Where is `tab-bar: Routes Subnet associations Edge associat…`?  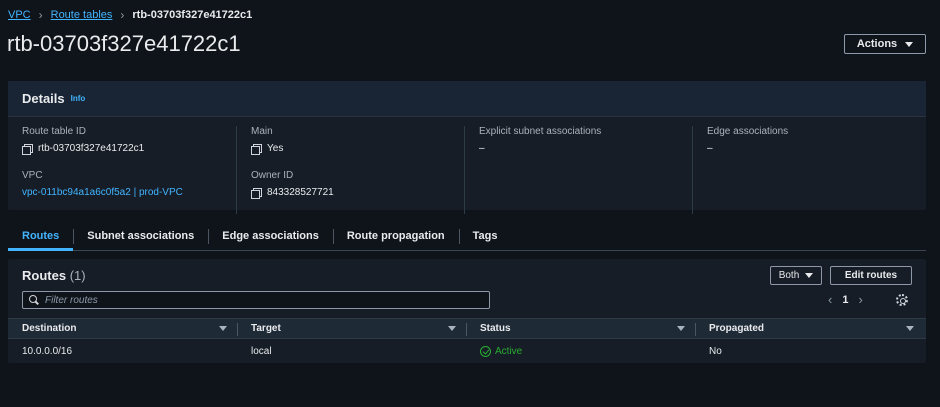
tab-bar: Routes Subnet associations Edge associat… is located at coordinates (467, 236).